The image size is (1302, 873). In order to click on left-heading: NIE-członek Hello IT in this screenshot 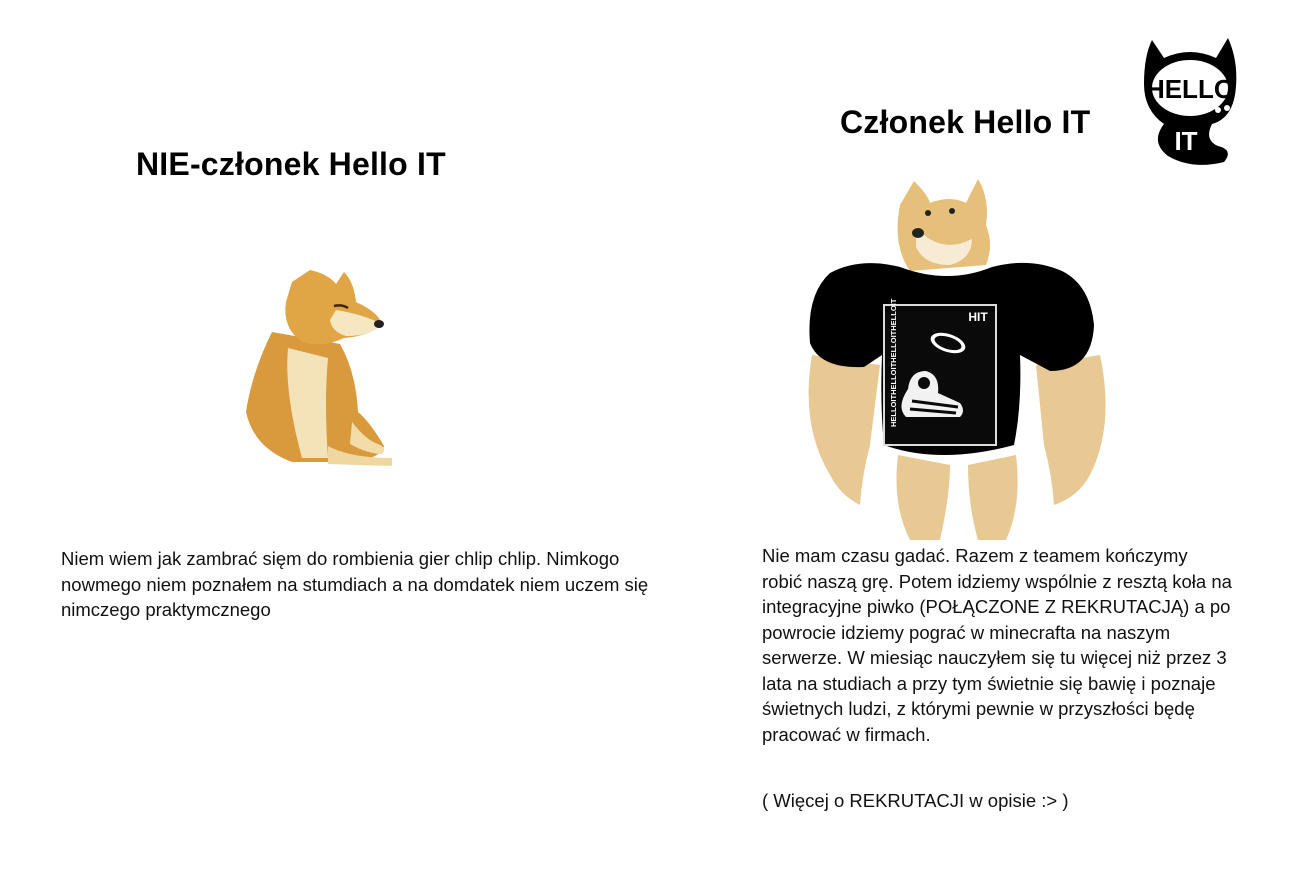, I will do `click(291, 164)`.